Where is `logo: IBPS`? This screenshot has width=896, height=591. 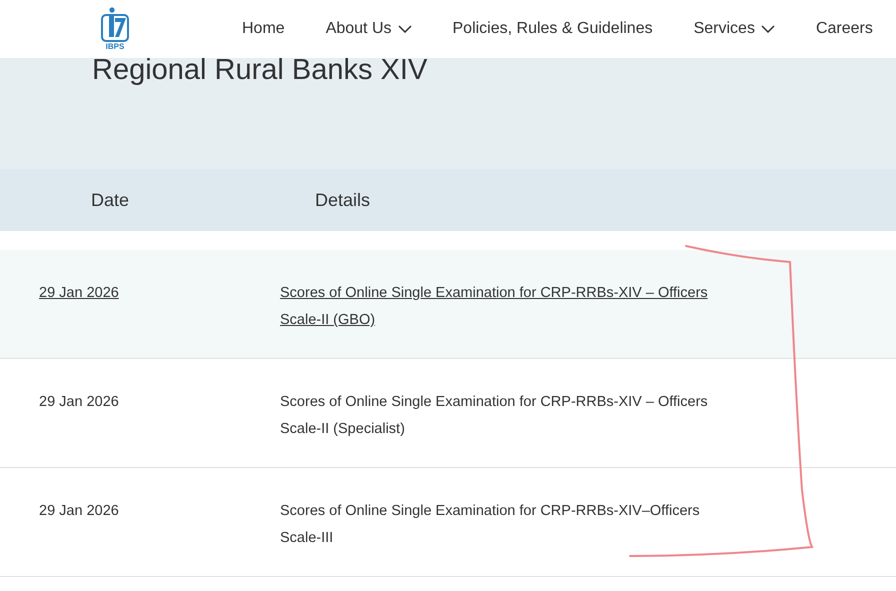
logo: IBPS is located at coordinates (115, 29).